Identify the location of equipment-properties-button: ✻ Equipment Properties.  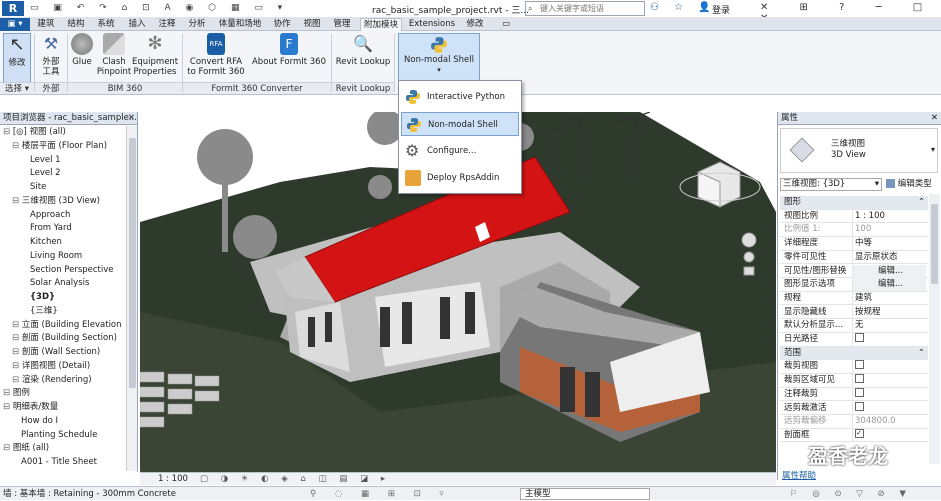
(155, 59).